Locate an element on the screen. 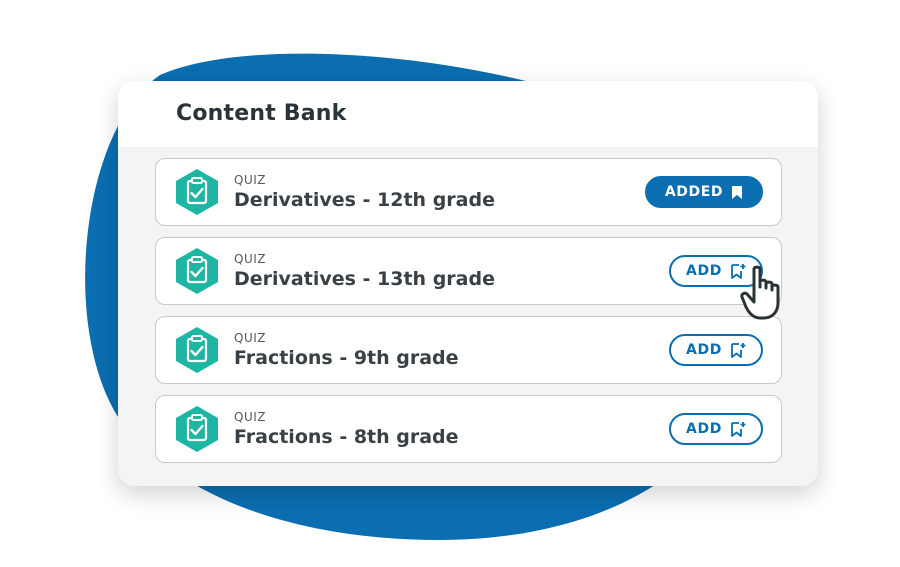  list-item: QUIZ Fractions - 9th grade ADD is located at coordinates (468, 350).